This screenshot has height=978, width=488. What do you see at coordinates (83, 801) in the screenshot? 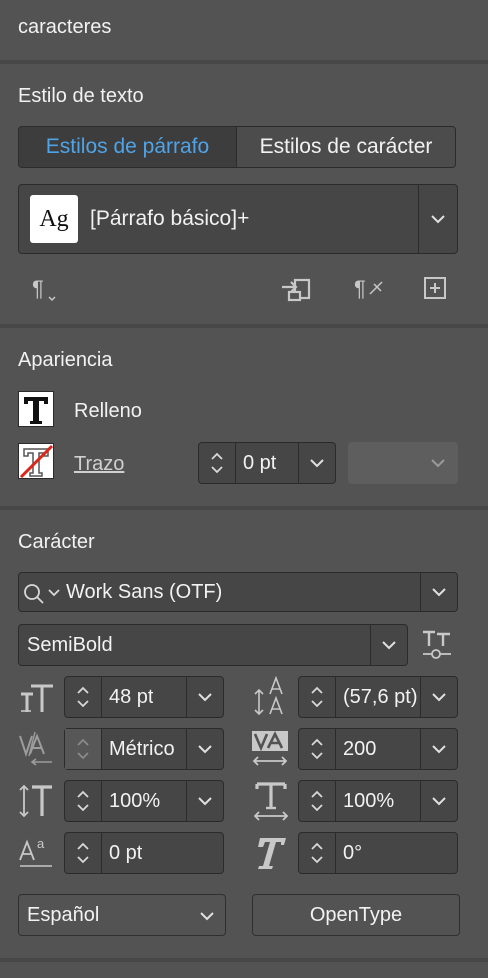
I see `vertical-scale-stepper` at bounding box center [83, 801].